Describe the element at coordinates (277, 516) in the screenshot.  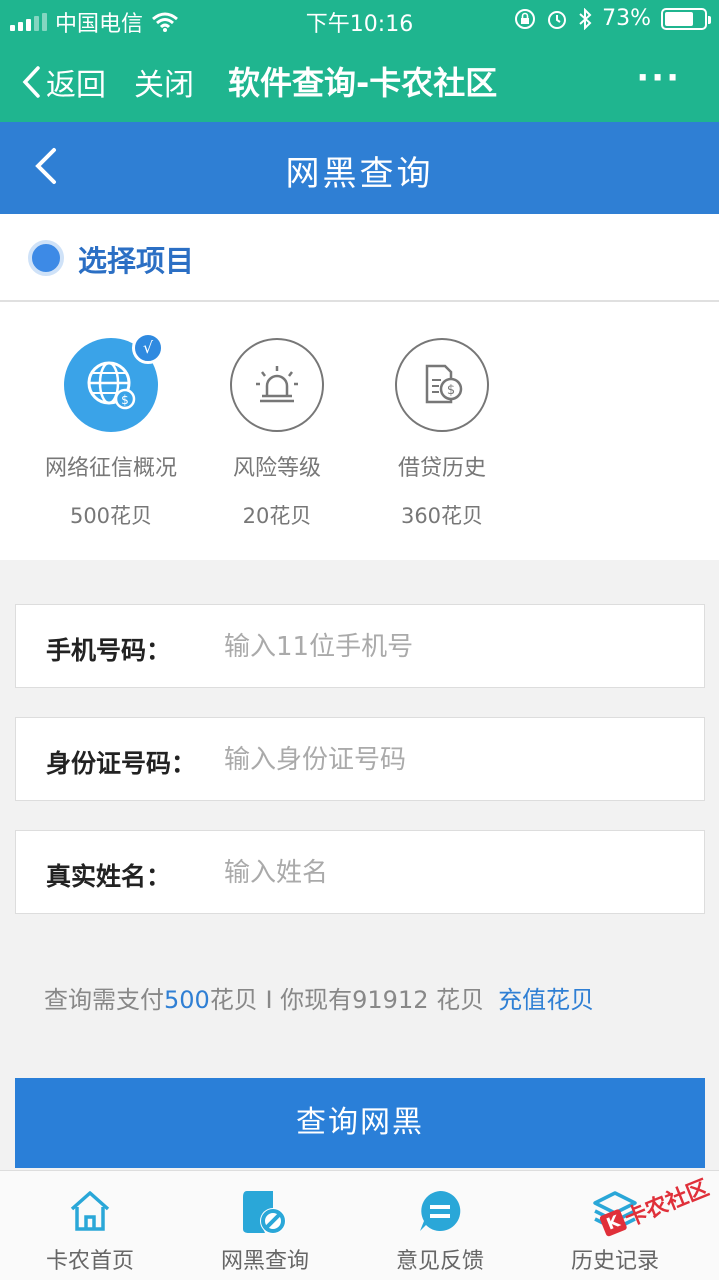
I see `item-price: 20花贝` at that location.